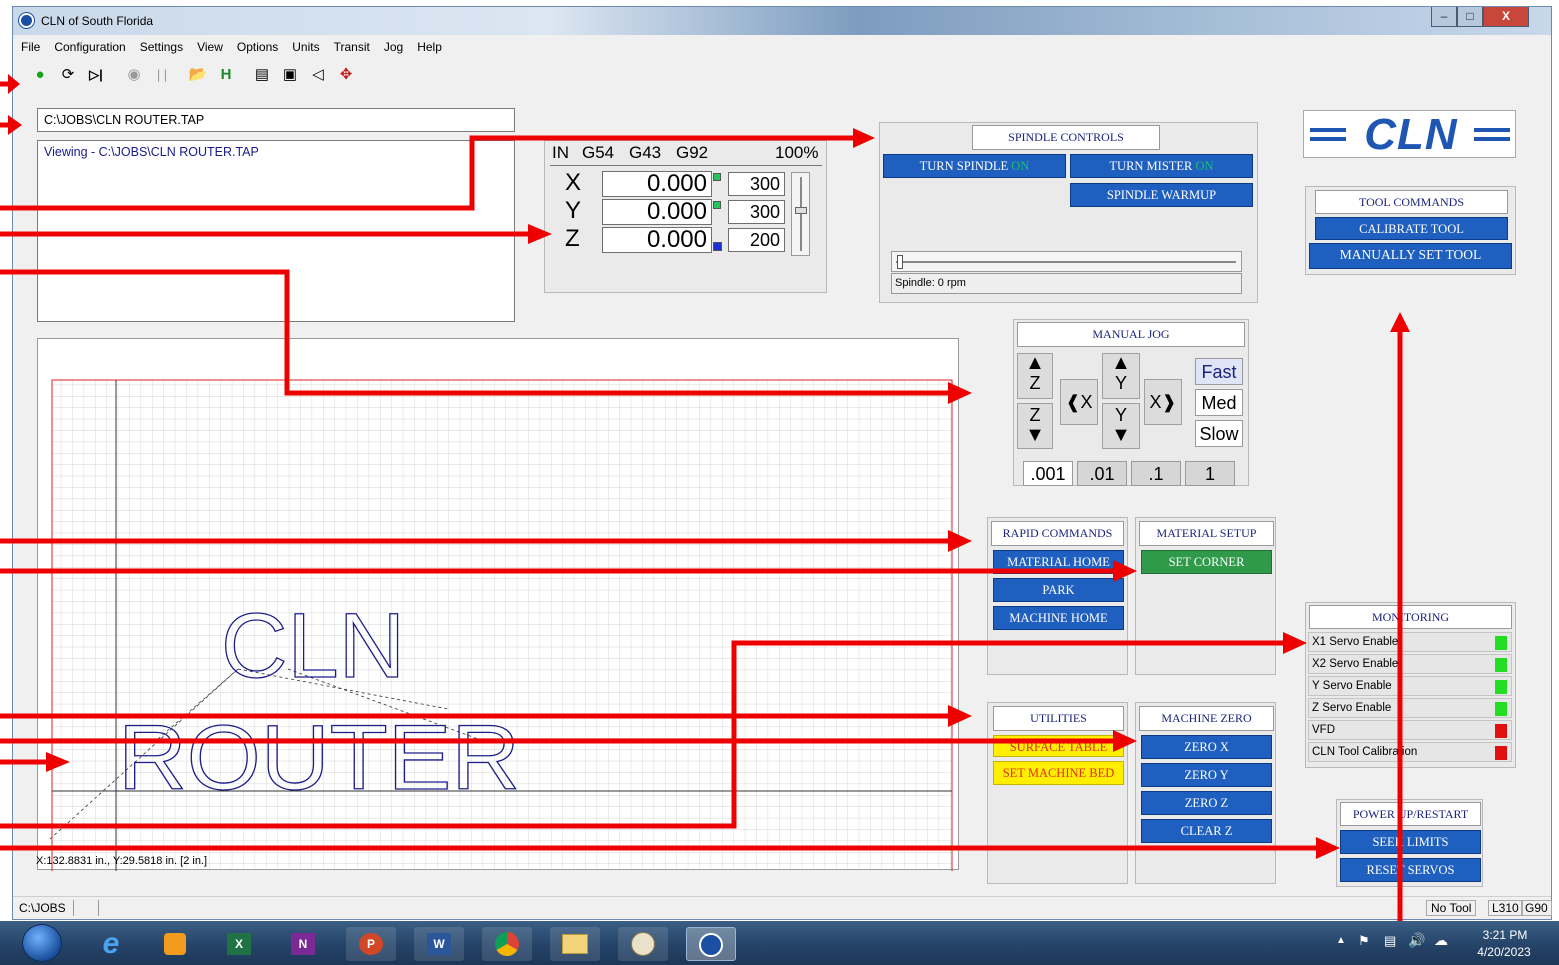  Describe the element at coordinates (1161, 166) in the screenshot. I see `turn-mister-on-button: TURN MISTER ON` at that location.